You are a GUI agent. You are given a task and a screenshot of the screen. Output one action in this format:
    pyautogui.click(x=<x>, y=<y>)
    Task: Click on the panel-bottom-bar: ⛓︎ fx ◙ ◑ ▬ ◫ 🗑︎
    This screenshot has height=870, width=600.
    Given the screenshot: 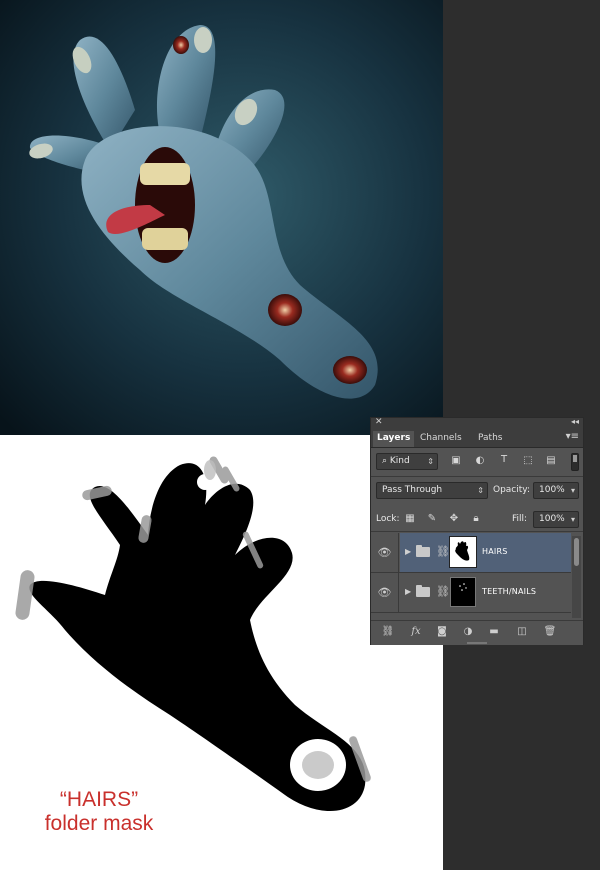 What is the action you would take?
    pyautogui.click(x=477, y=632)
    